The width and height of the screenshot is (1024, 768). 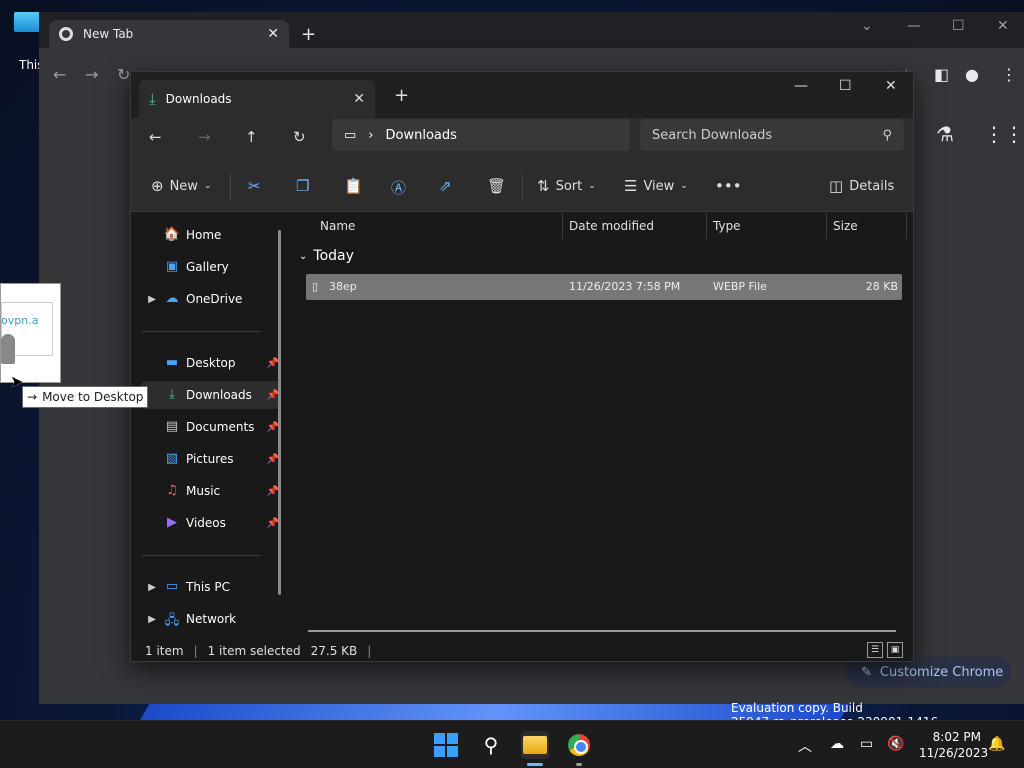 What do you see at coordinates (181, 186) in the screenshot?
I see `new-button: ⊕ New ⌄` at bounding box center [181, 186].